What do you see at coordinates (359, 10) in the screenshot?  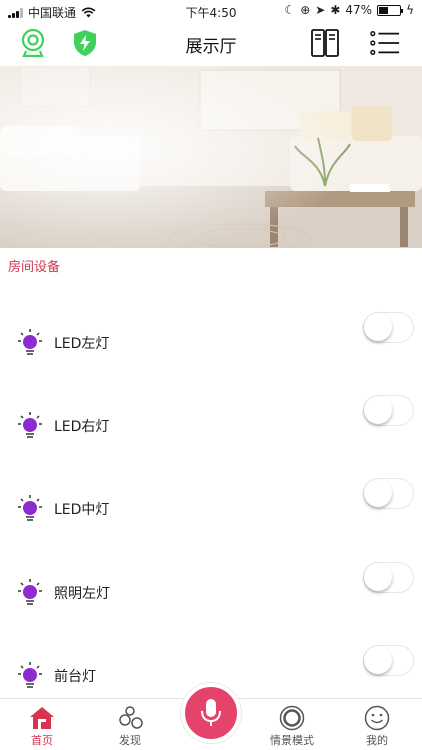 I see `battery-percent: 47%` at bounding box center [359, 10].